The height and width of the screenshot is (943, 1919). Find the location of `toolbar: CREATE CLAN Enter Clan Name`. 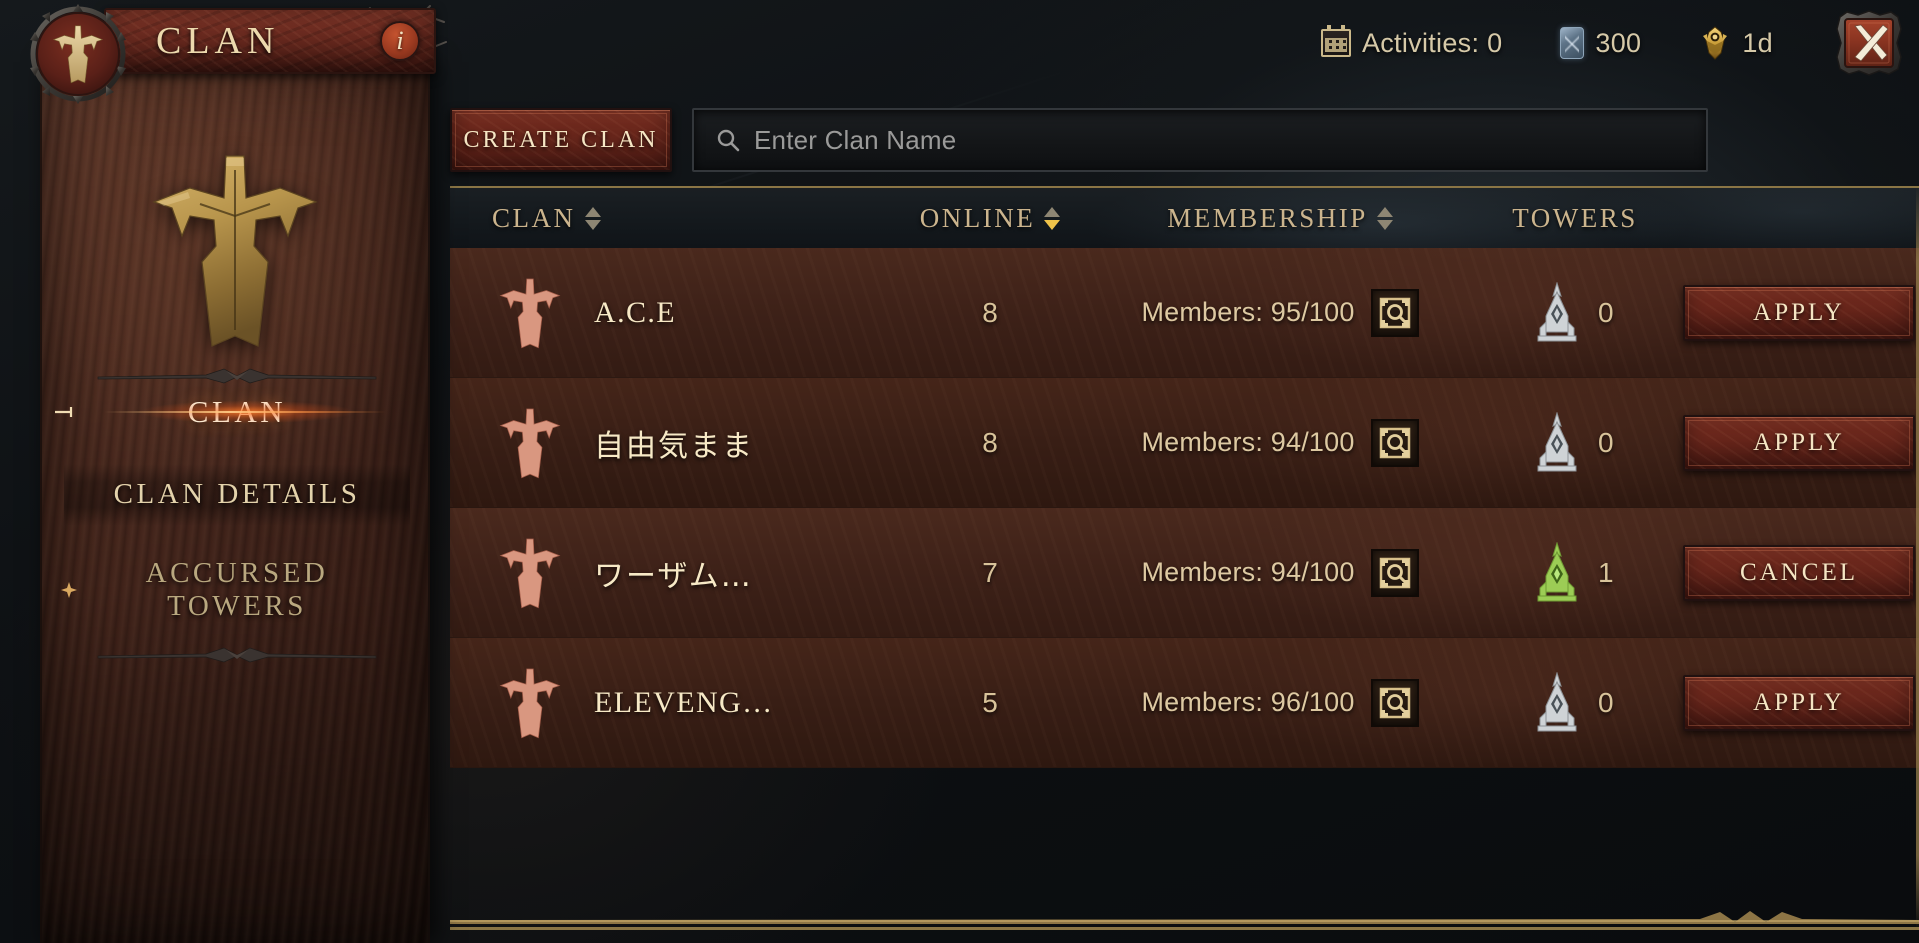

toolbar: CREATE CLAN Enter Clan Name is located at coordinates (1079, 140).